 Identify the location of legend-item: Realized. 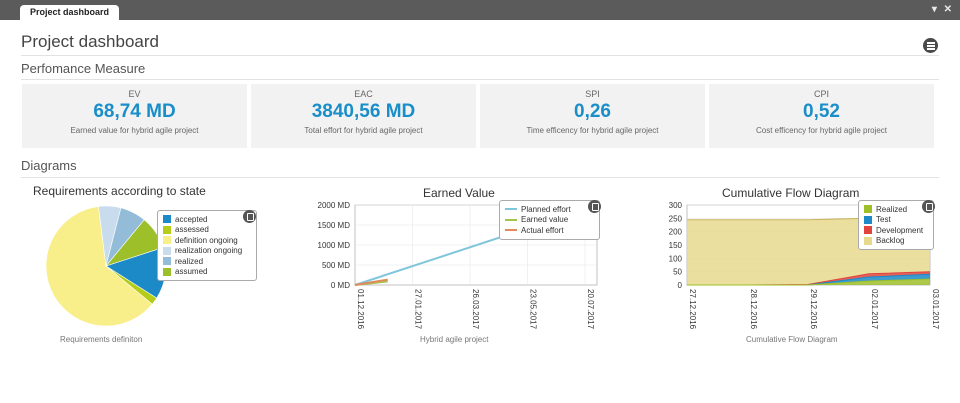
(896, 209).